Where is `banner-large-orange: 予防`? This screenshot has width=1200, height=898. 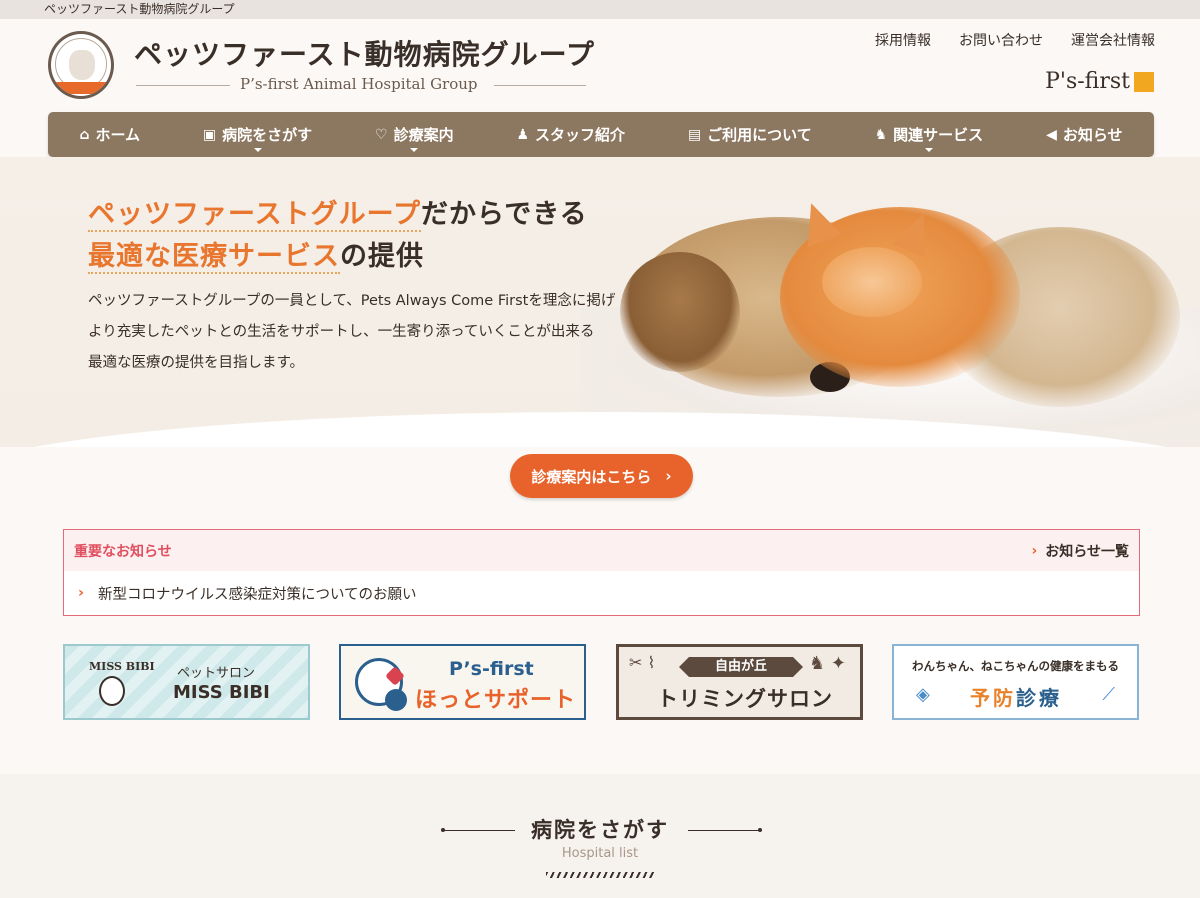
banner-large-orange: 予防 is located at coordinates (993, 698).